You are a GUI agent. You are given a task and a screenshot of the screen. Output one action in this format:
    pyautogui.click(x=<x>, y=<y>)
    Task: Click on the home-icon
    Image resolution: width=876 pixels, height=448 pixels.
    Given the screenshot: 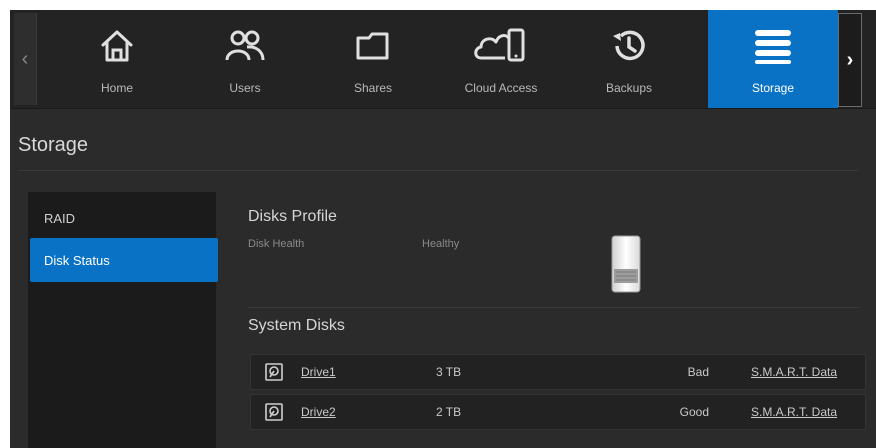 What is the action you would take?
    pyautogui.click(x=117, y=46)
    